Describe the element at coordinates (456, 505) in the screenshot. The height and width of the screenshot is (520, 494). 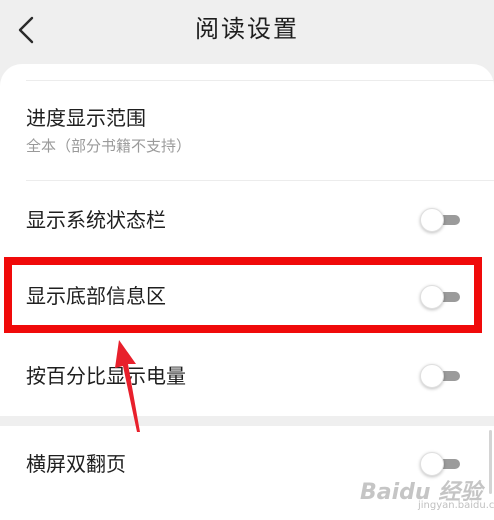
I see `watermark-url: jingyan.baidu.com` at that location.